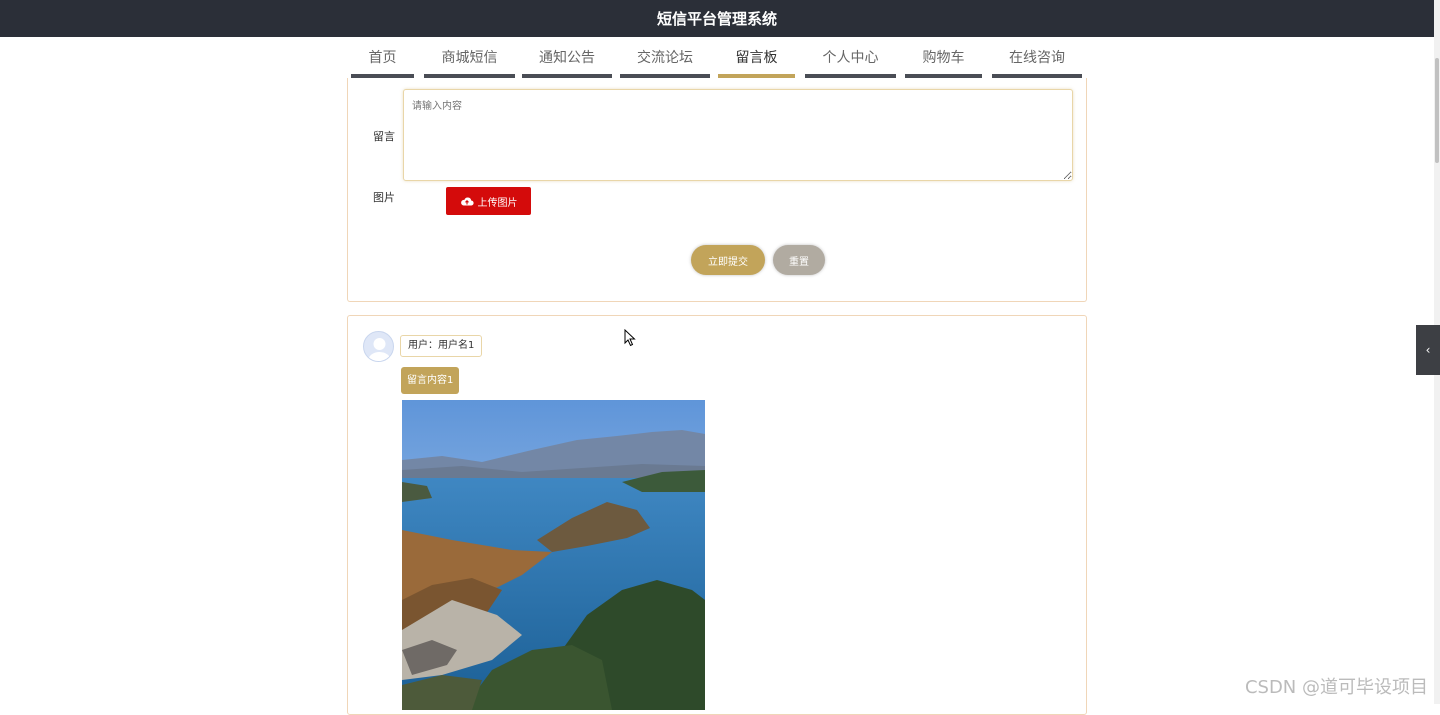  Describe the element at coordinates (1437, 110) in the screenshot. I see `scrollbar-thumb` at that location.